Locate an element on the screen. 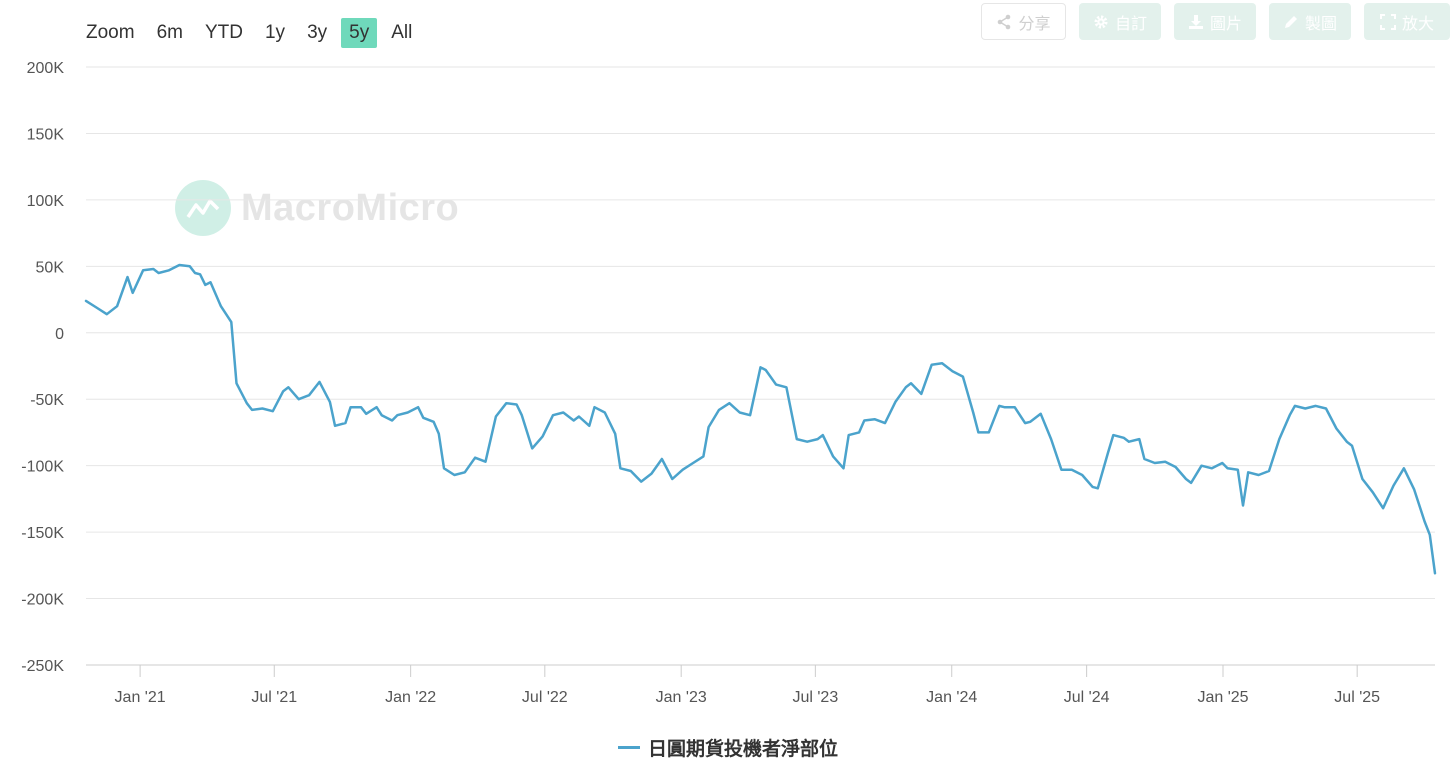 This screenshot has height=765, width=1456. legend-swatch is located at coordinates (628, 747).